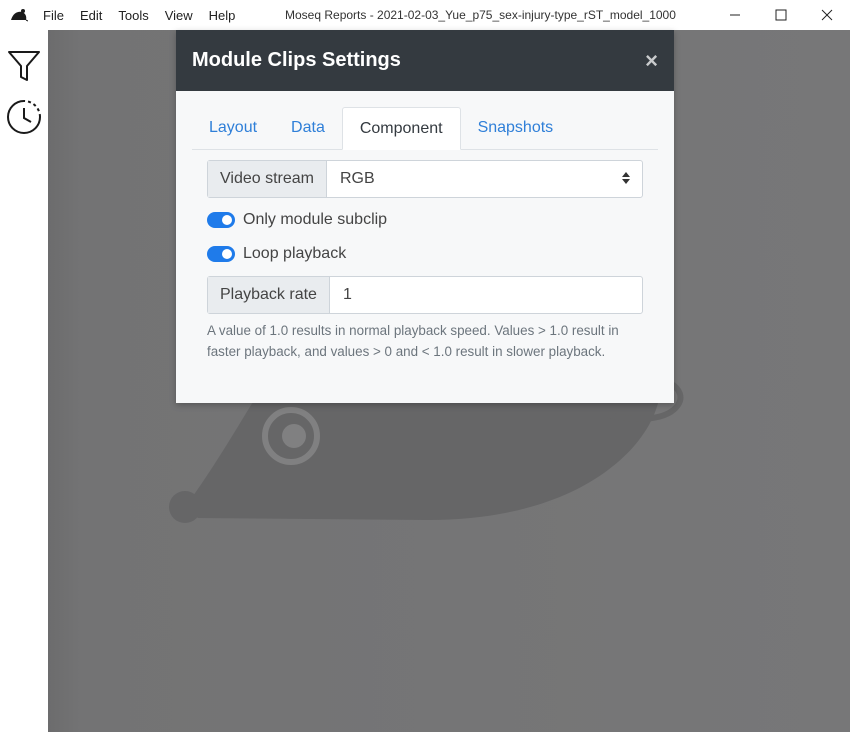 The image size is (850, 732). What do you see at coordinates (425, 60) in the screenshot?
I see `modal-header: Module Clips Settings ×` at bounding box center [425, 60].